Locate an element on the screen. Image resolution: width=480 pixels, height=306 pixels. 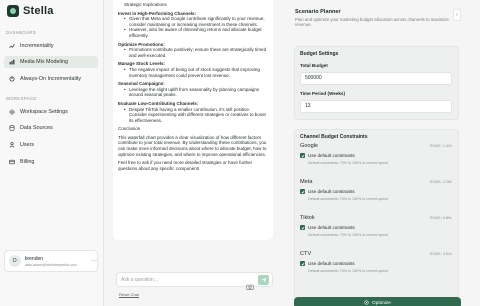
sidebar-item-users: Users is located at coordinates (51, 145).